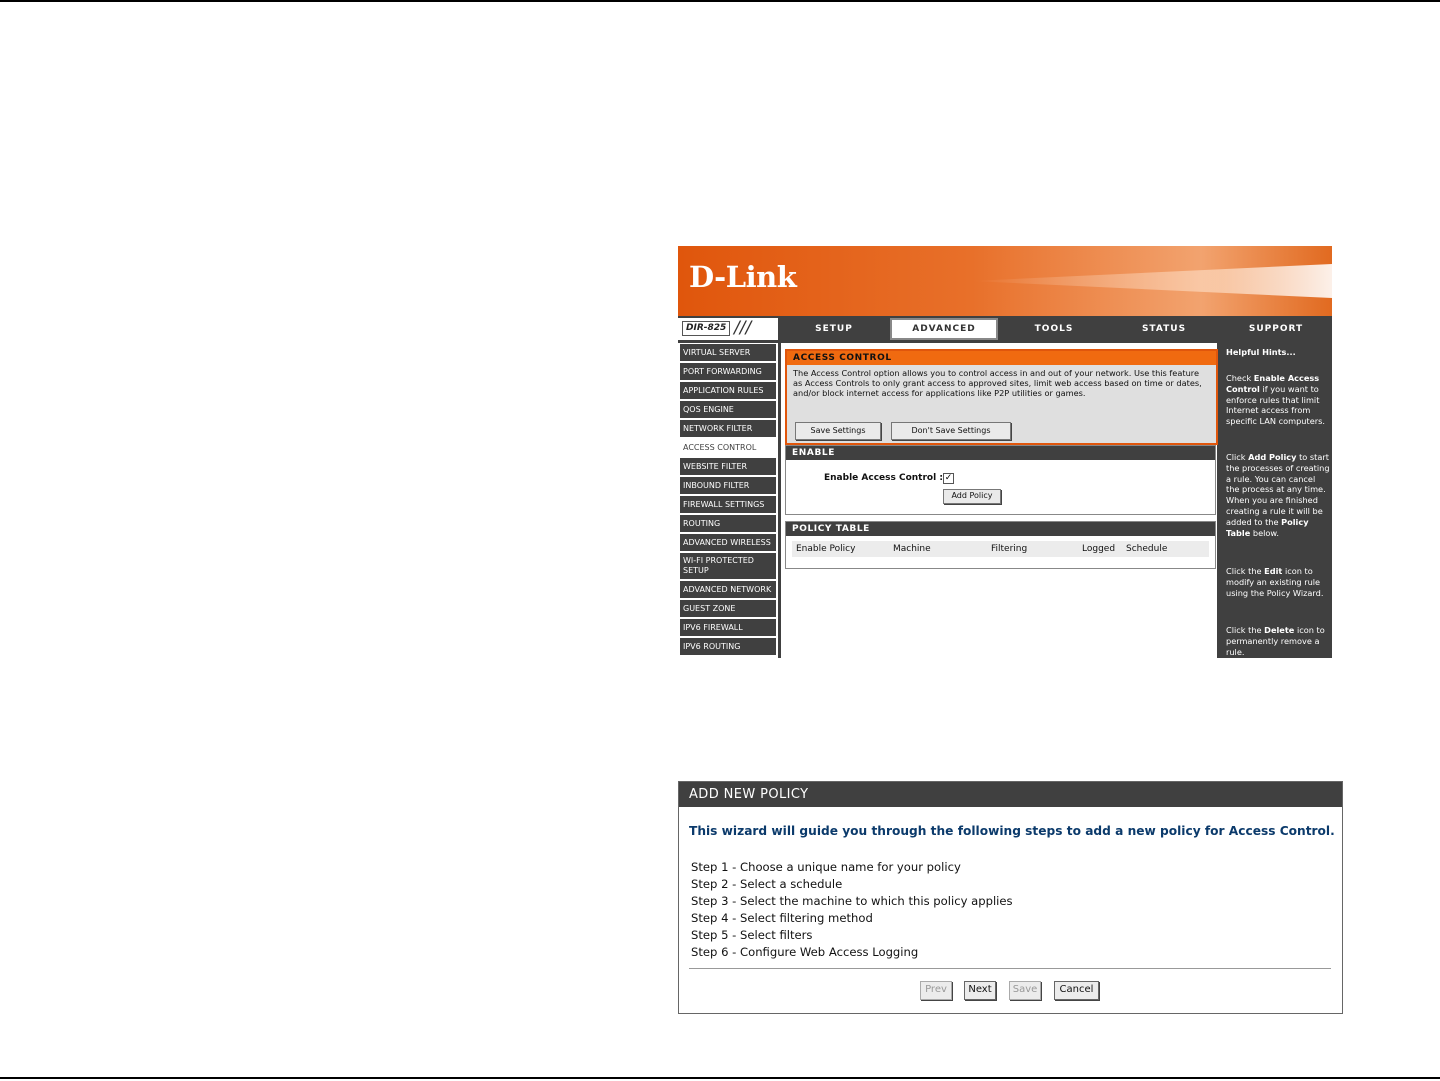 This screenshot has height=1081, width=1440. I want to click on wizard-step-6: Step 6 - Configure Web Access Logging, so click(805, 952).